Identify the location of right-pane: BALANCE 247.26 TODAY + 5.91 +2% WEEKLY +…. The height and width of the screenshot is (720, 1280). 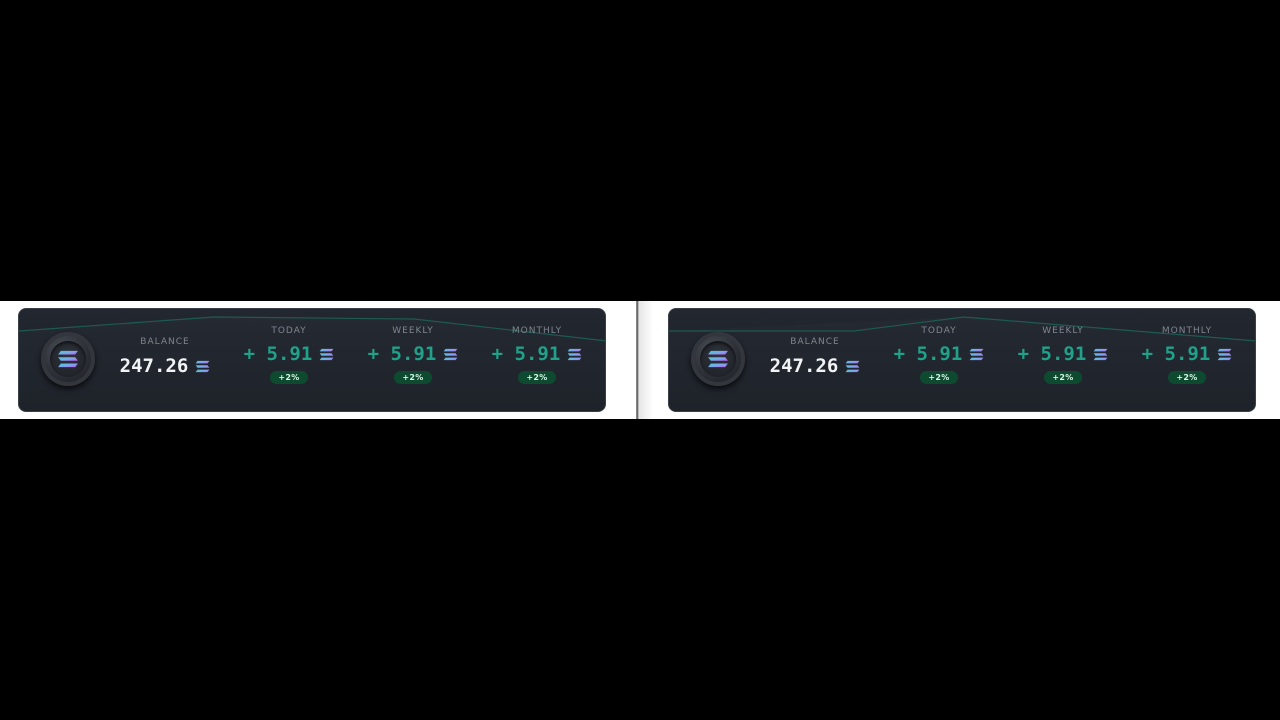
(959, 360).